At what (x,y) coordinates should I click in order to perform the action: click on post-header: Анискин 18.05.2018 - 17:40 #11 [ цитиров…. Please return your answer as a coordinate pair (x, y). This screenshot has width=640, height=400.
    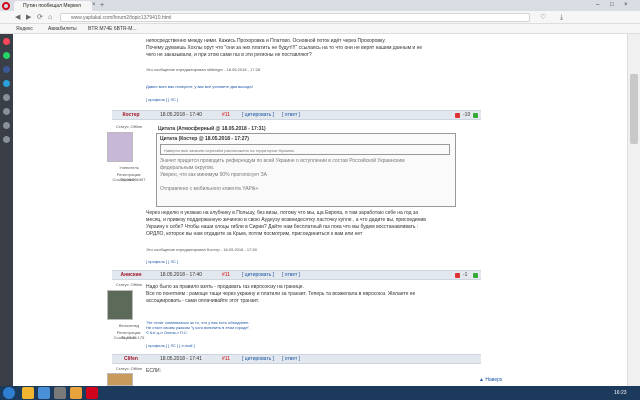
    Looking at the image, I should click on (296, 275).